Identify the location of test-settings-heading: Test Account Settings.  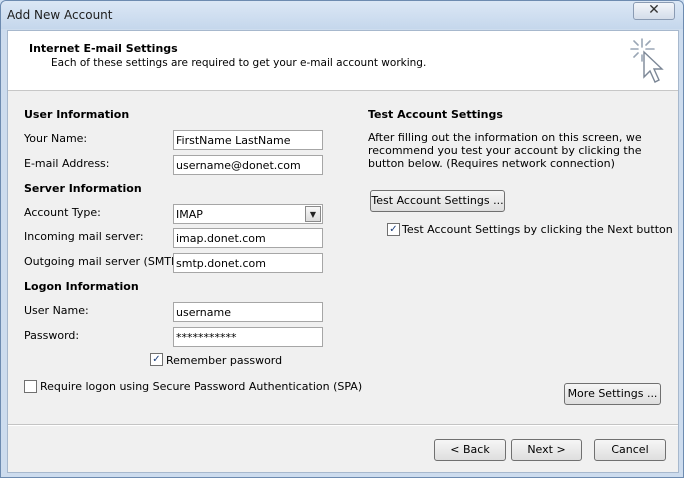
(435, 114).